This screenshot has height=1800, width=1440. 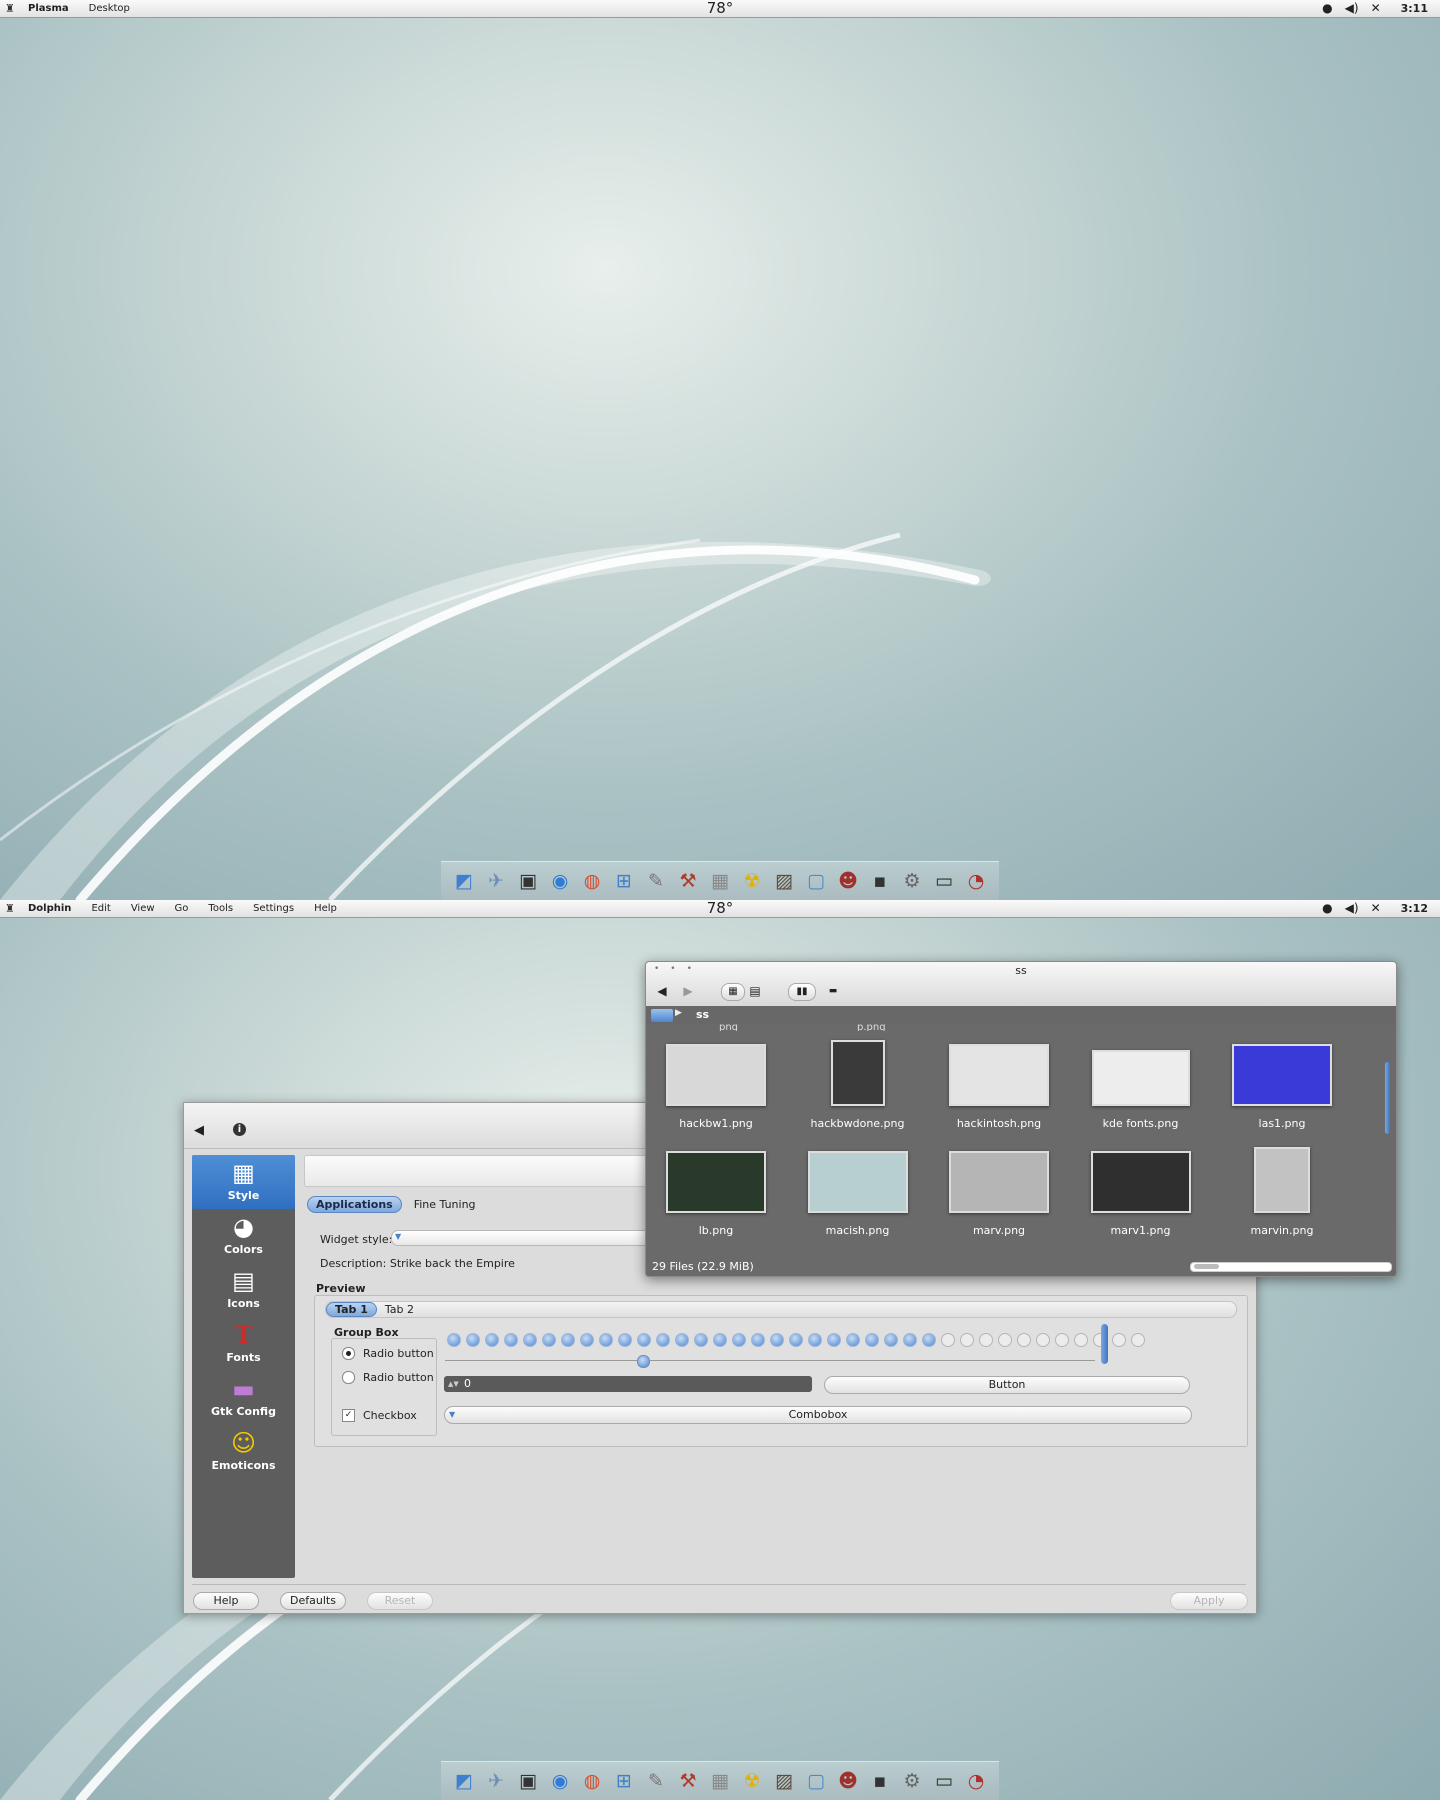 What do you see at coordinates (243, 1290) in the screenshot?
I see `sidebar-item-icons: ▤ Icons` at bounding box center [243, 1290].